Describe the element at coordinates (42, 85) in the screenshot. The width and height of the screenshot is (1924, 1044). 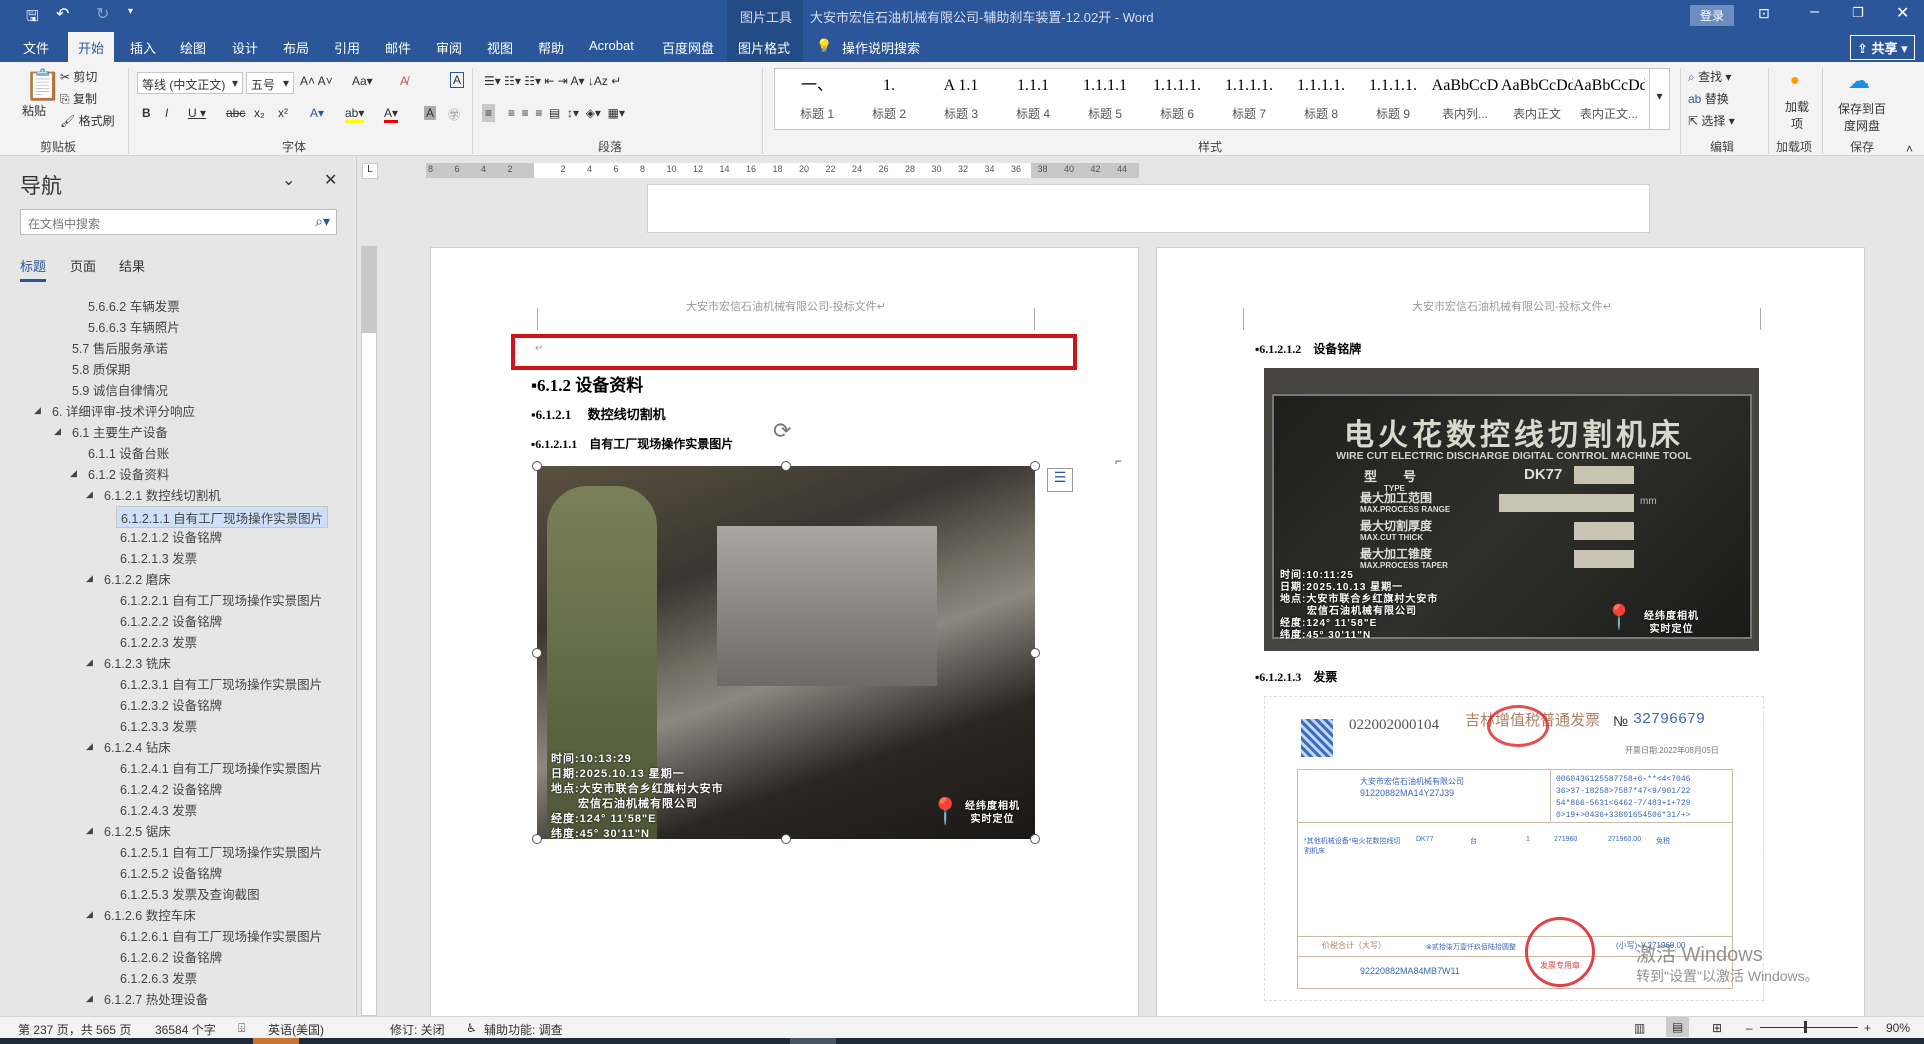
I see `paste-icon: 📋` at that location.